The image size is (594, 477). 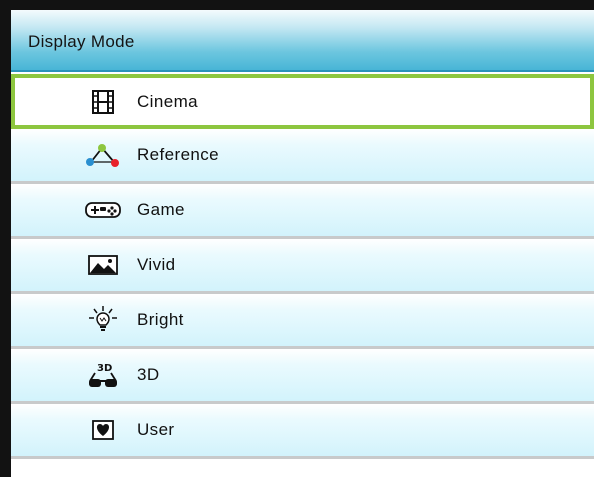 I want to click on menu-item-label: User, so click(x=156, y=429).